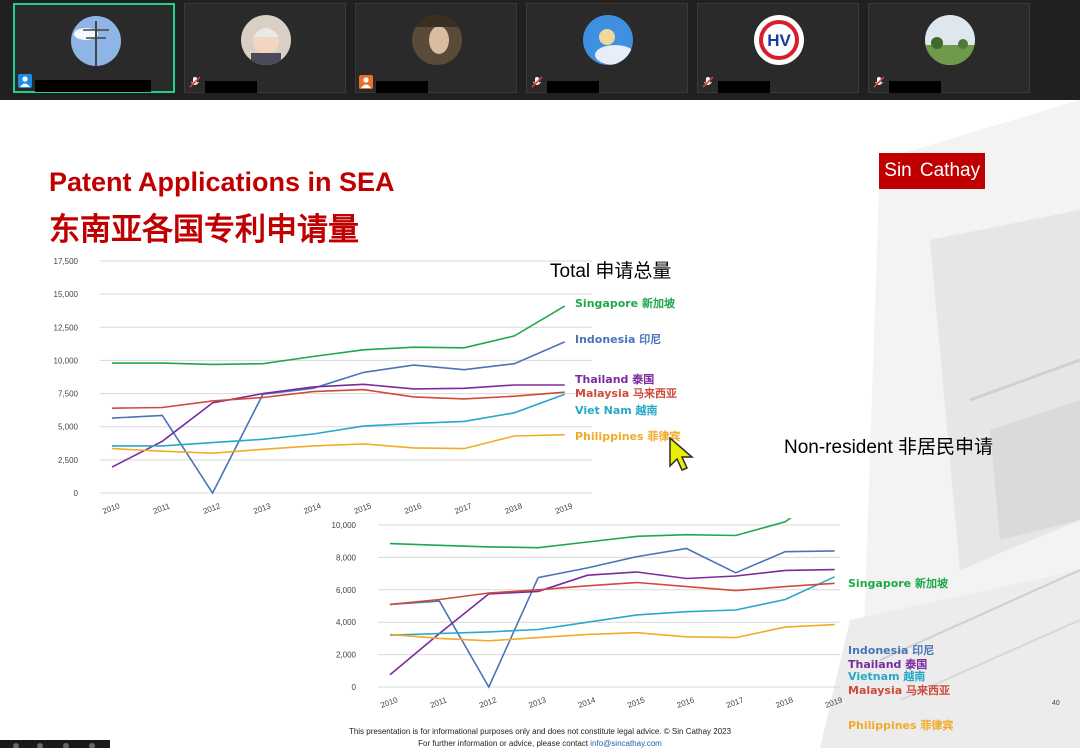  I want to click on chart-nonresident-title: Non-resident 非居民申请, so click(889, 447).